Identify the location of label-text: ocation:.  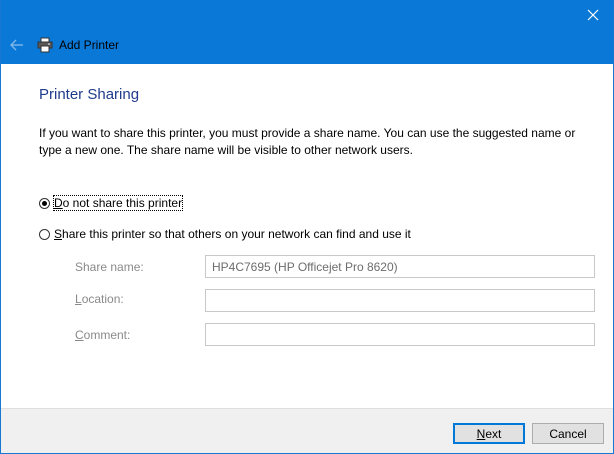
(102, 299).